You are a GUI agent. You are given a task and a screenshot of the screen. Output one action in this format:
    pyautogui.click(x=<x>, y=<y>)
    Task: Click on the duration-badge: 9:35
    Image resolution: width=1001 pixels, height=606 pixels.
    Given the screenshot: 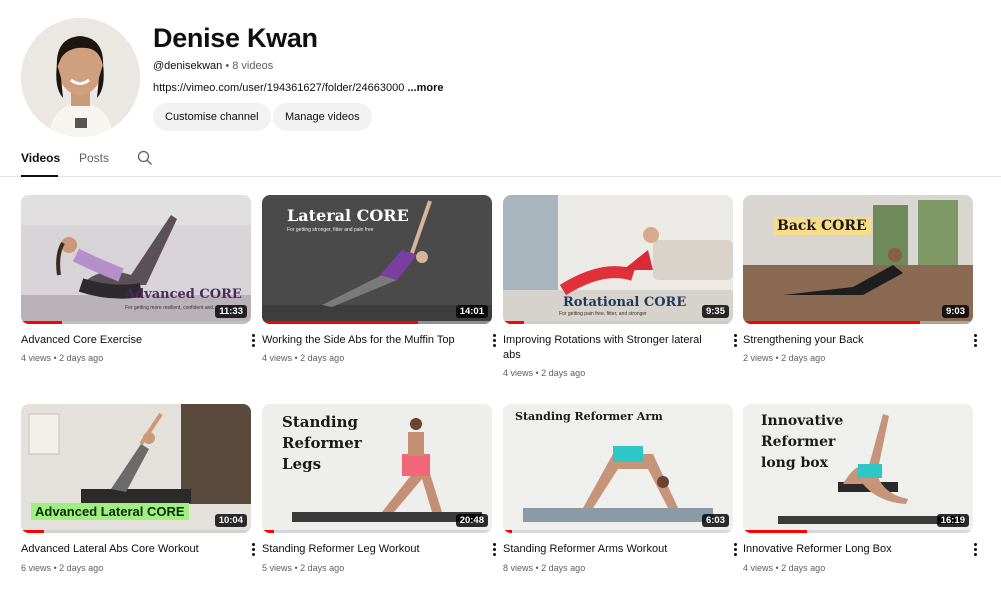 What is the action you would take?
    pyautogui.click(x=715, y=311)
    